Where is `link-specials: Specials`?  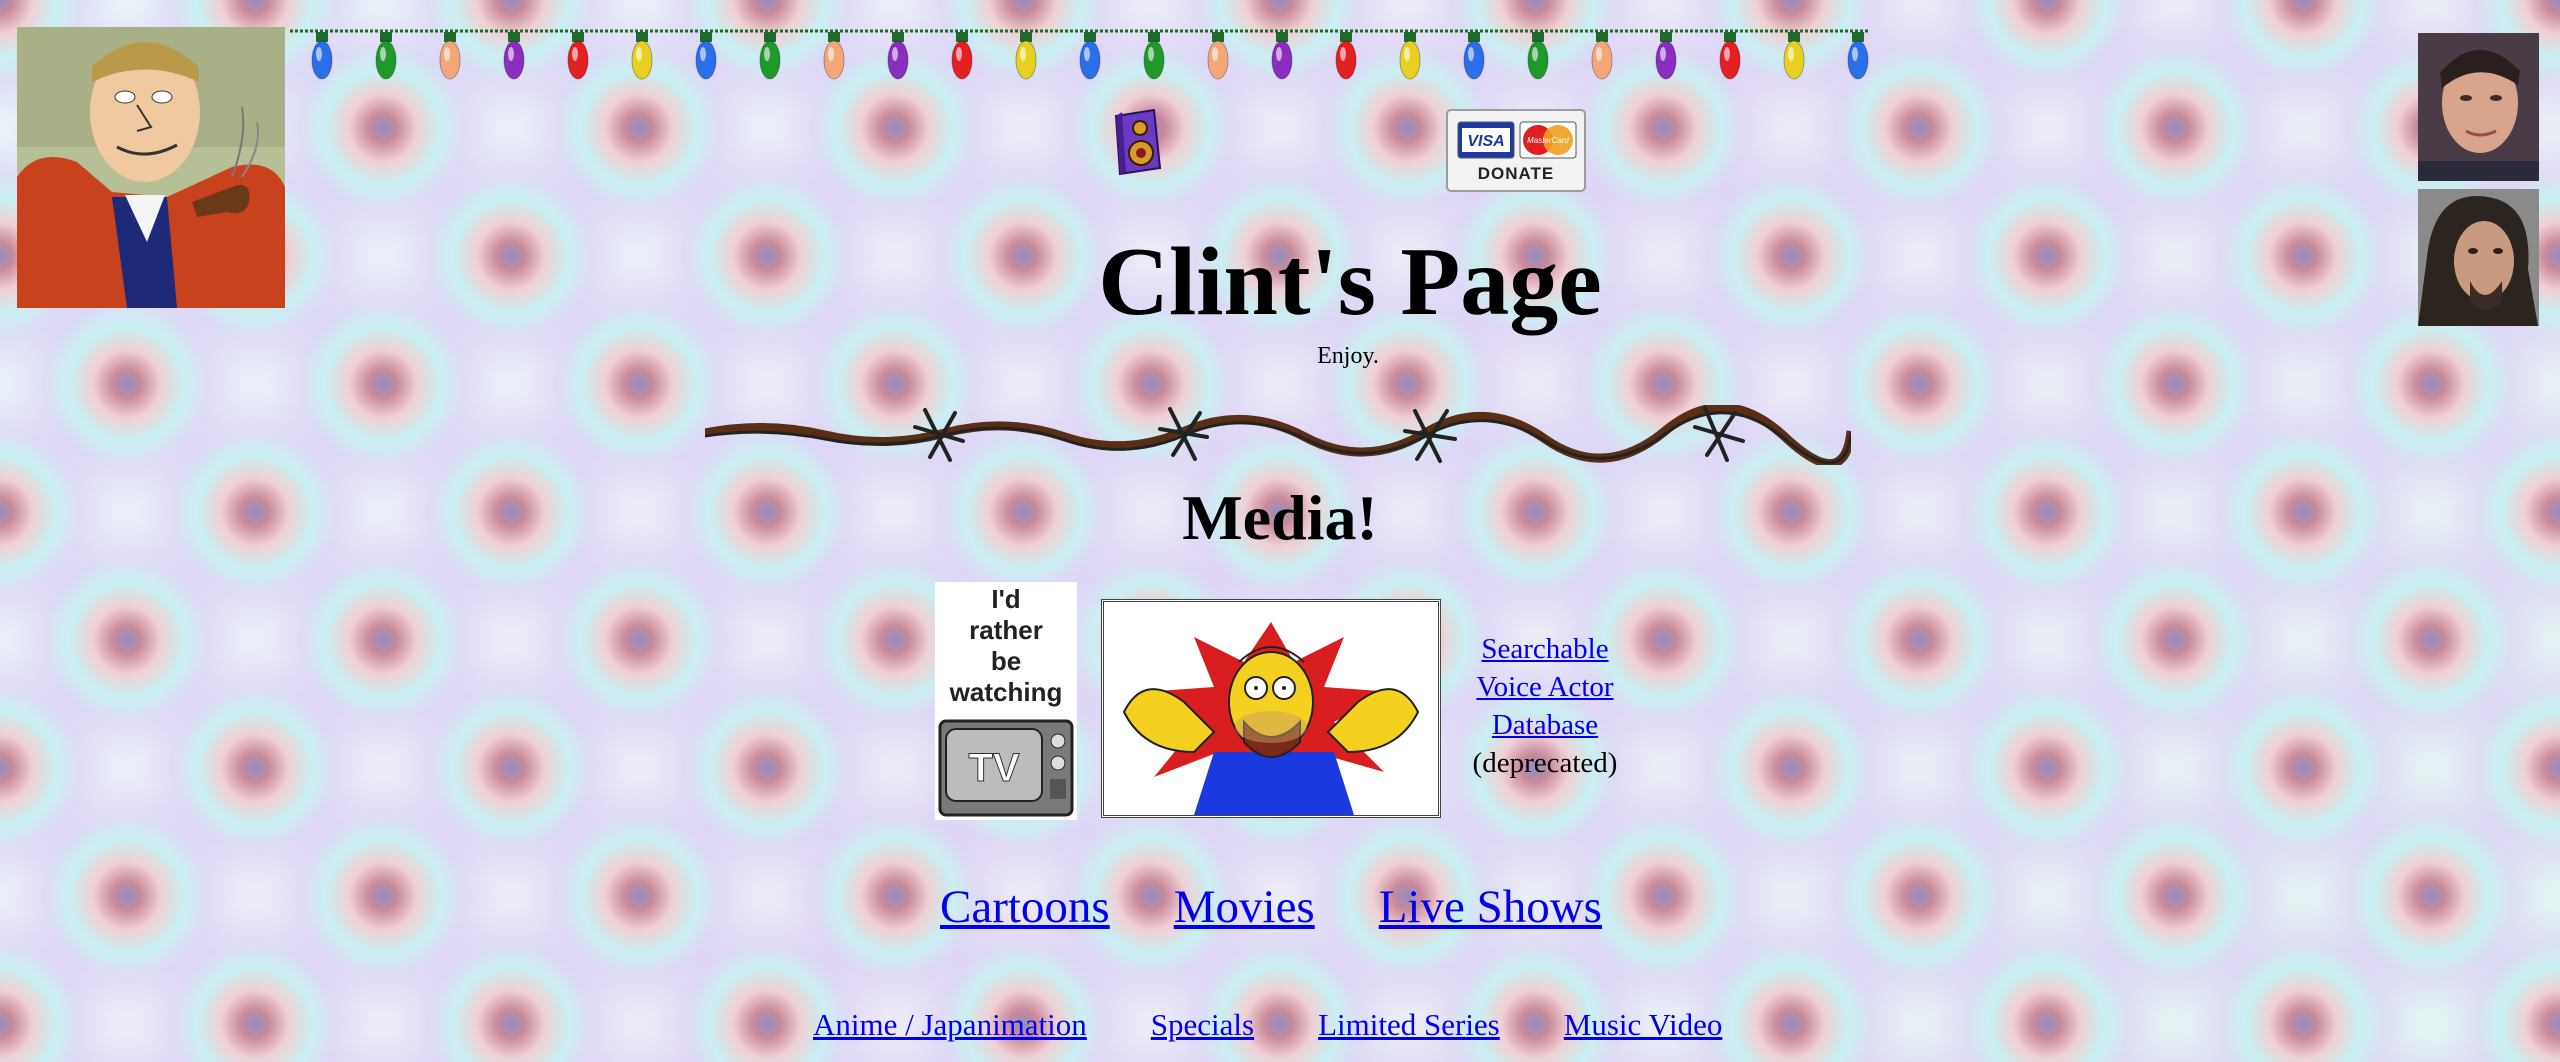 link-specials: Specials is located at coordinates (1202, 1024).